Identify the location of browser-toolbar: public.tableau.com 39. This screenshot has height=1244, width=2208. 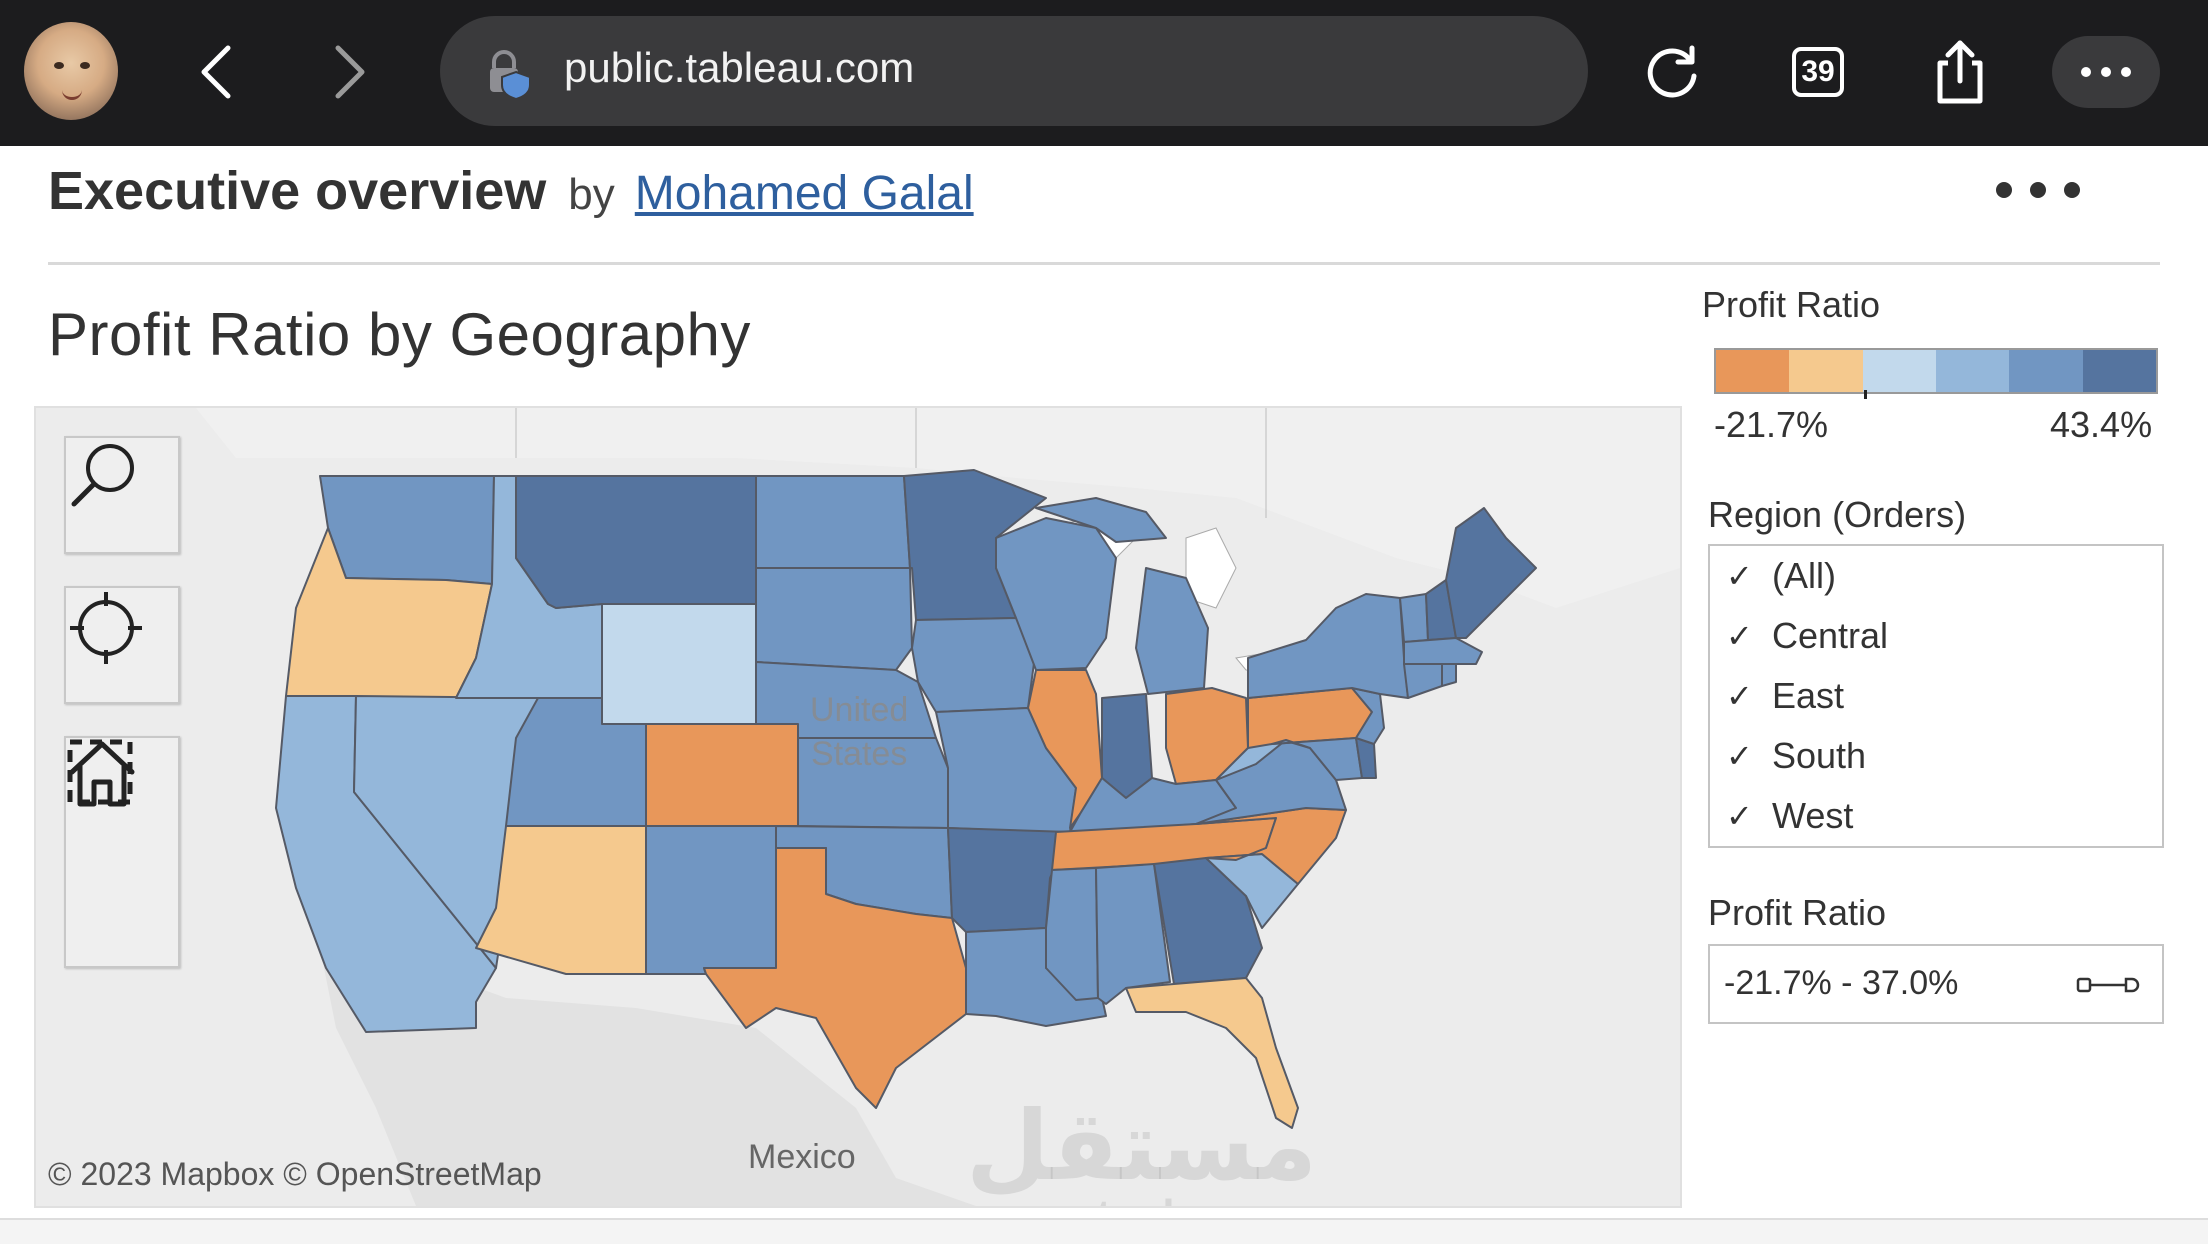
(1104, 73).